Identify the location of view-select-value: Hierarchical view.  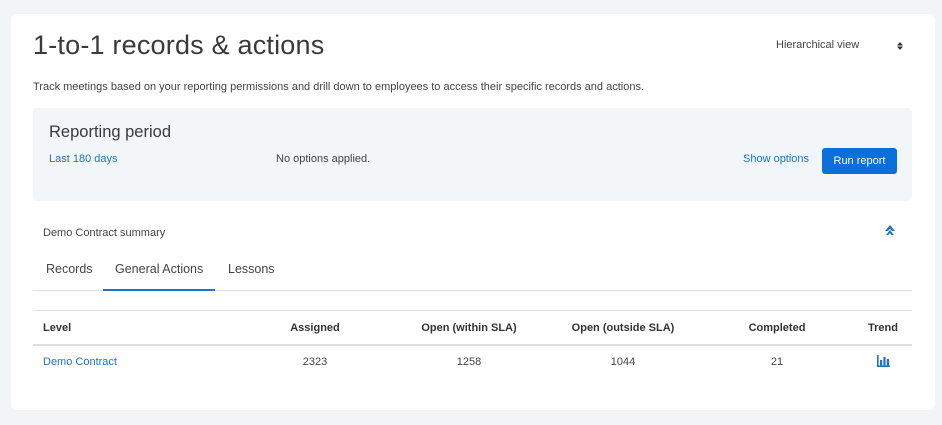
(818, 45).